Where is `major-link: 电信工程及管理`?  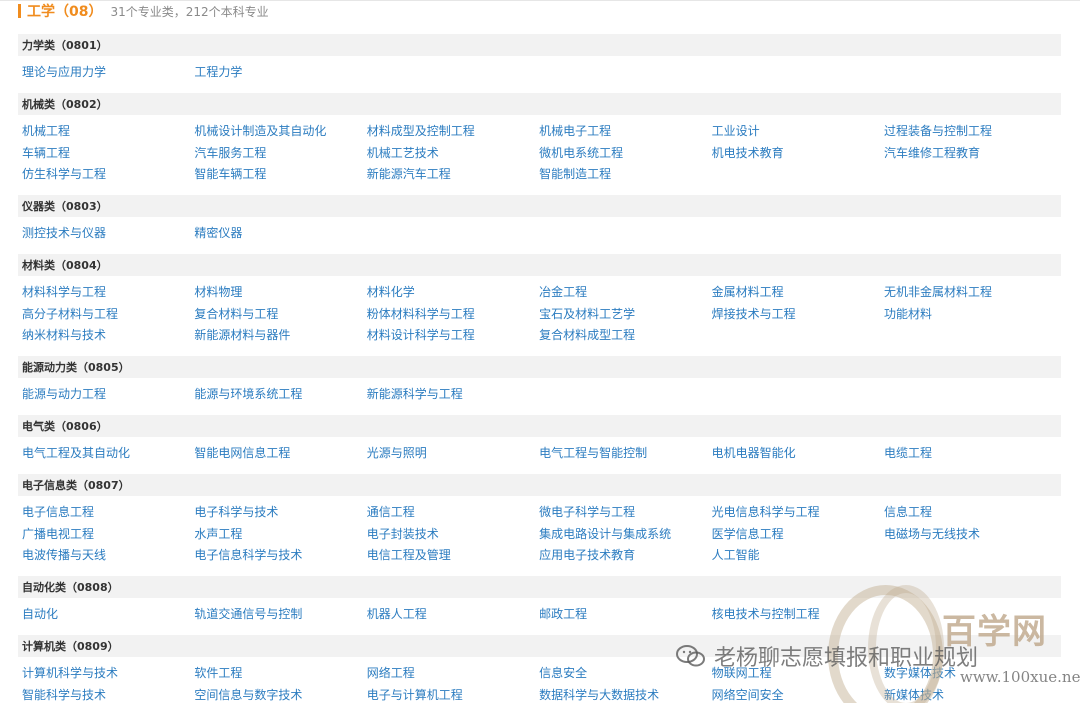
major-link: 电信工程及管理 is located at coordinates (453, 556).